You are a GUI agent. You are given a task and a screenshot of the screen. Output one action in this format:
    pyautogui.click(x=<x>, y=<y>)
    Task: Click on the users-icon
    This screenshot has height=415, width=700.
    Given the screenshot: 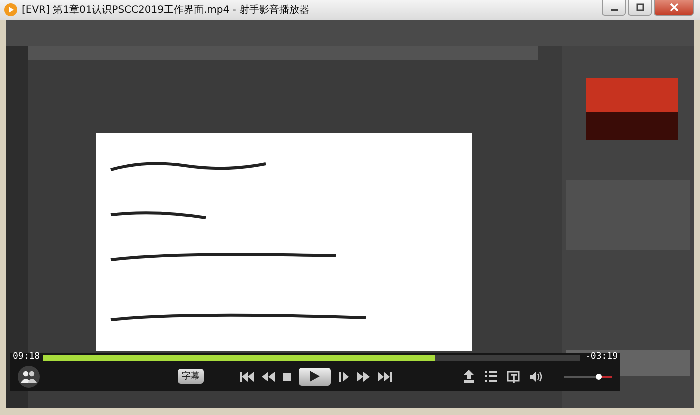 What is the action you would take?
    pyautogui.click(x=29, y=377)
    